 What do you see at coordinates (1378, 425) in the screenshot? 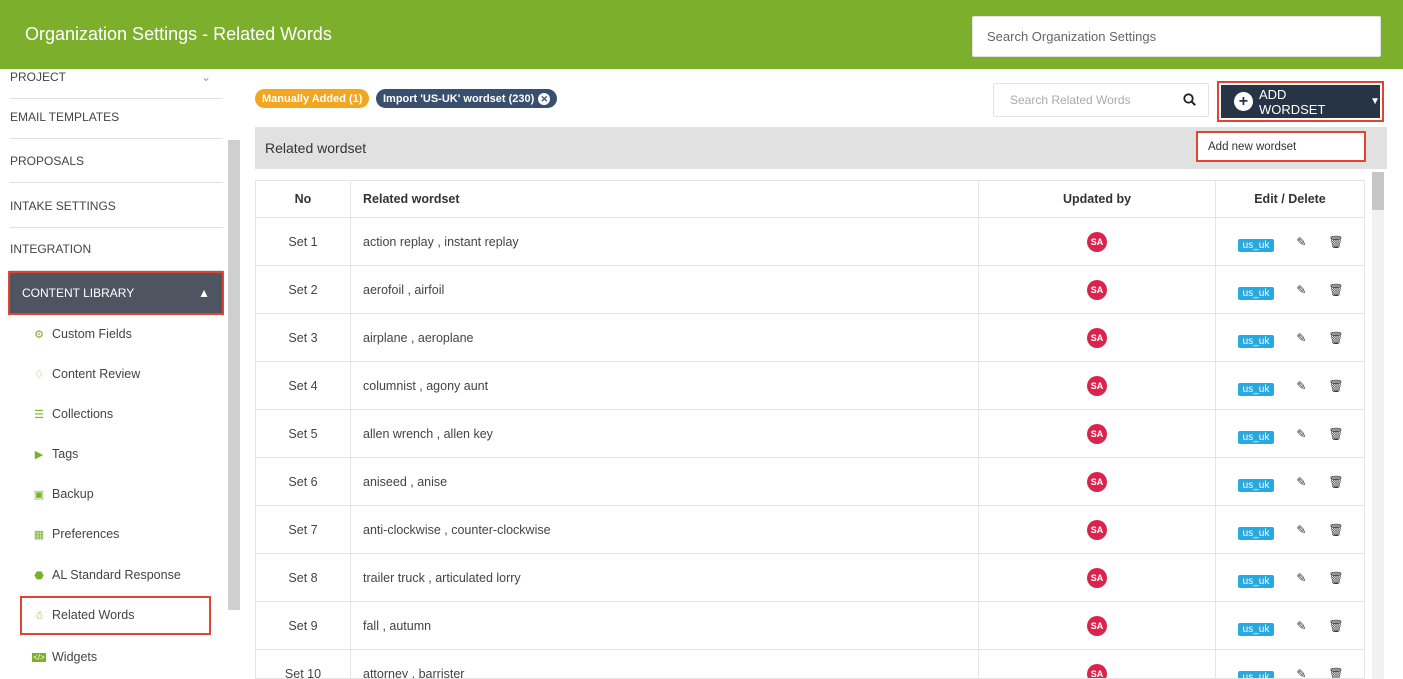
I see `table-scrollbar` at bounding box center [1378, 425].